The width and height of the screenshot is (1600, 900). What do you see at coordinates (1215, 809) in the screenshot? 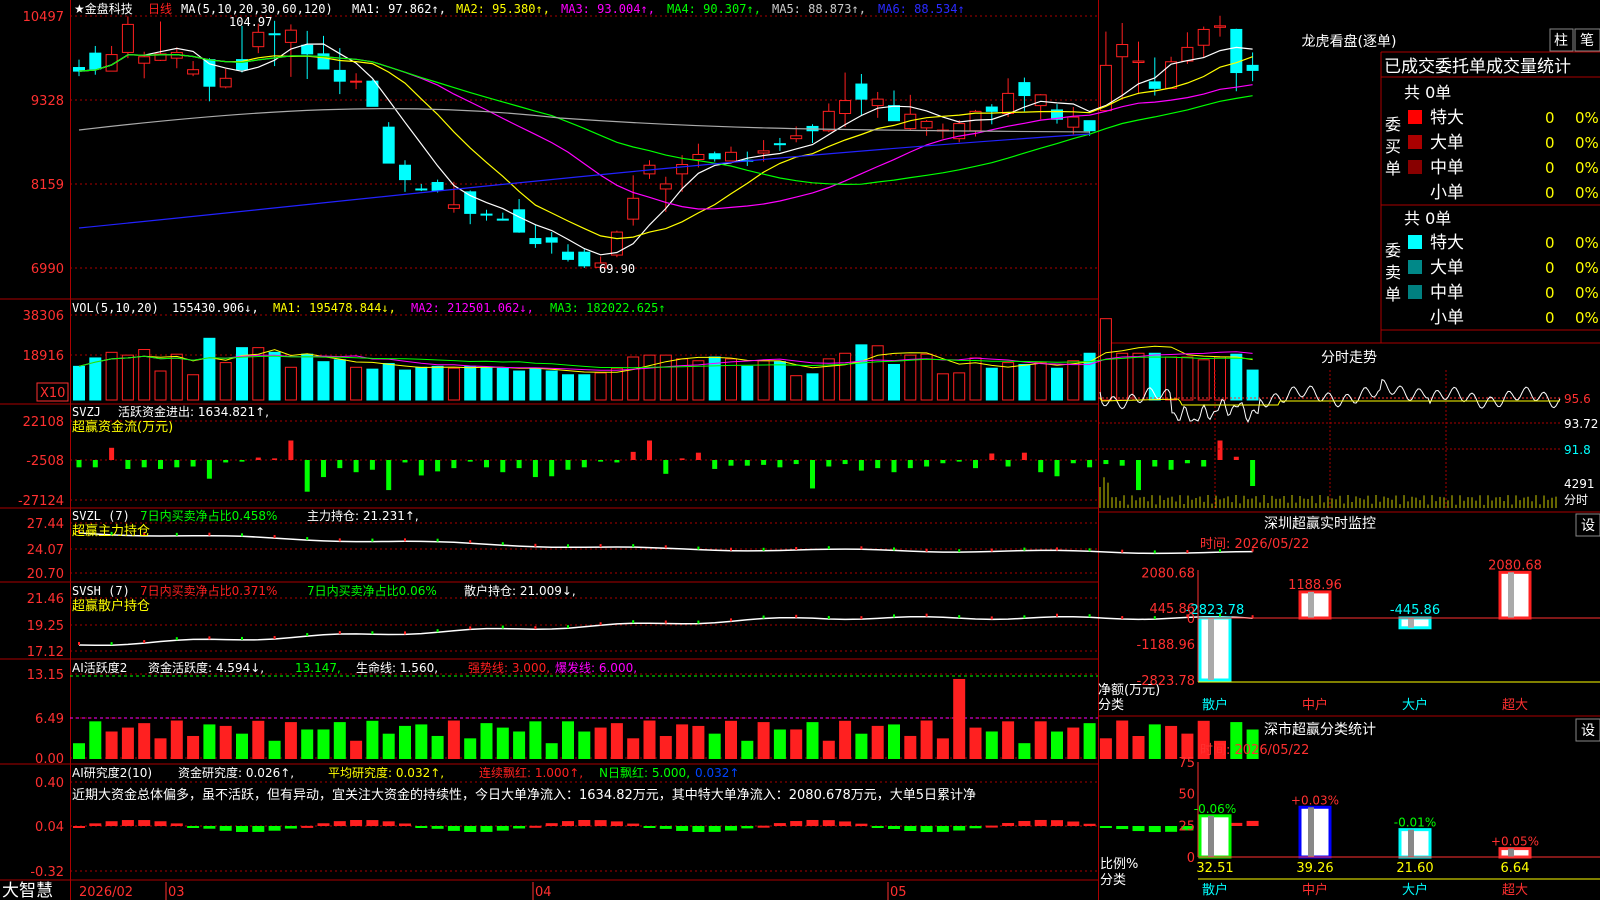
I see `classify-change-label: -0.06%` at bounding box center [1215, 809].